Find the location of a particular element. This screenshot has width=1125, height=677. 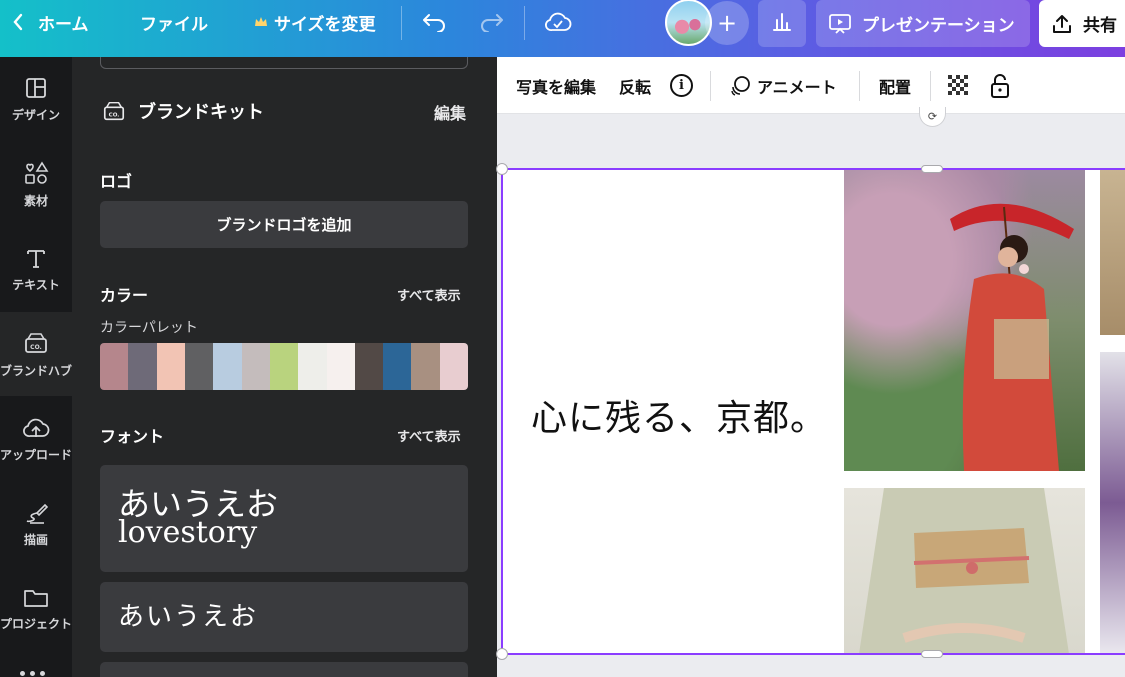

resize-button: サイズを変更 is located at coordinates (315, 22).